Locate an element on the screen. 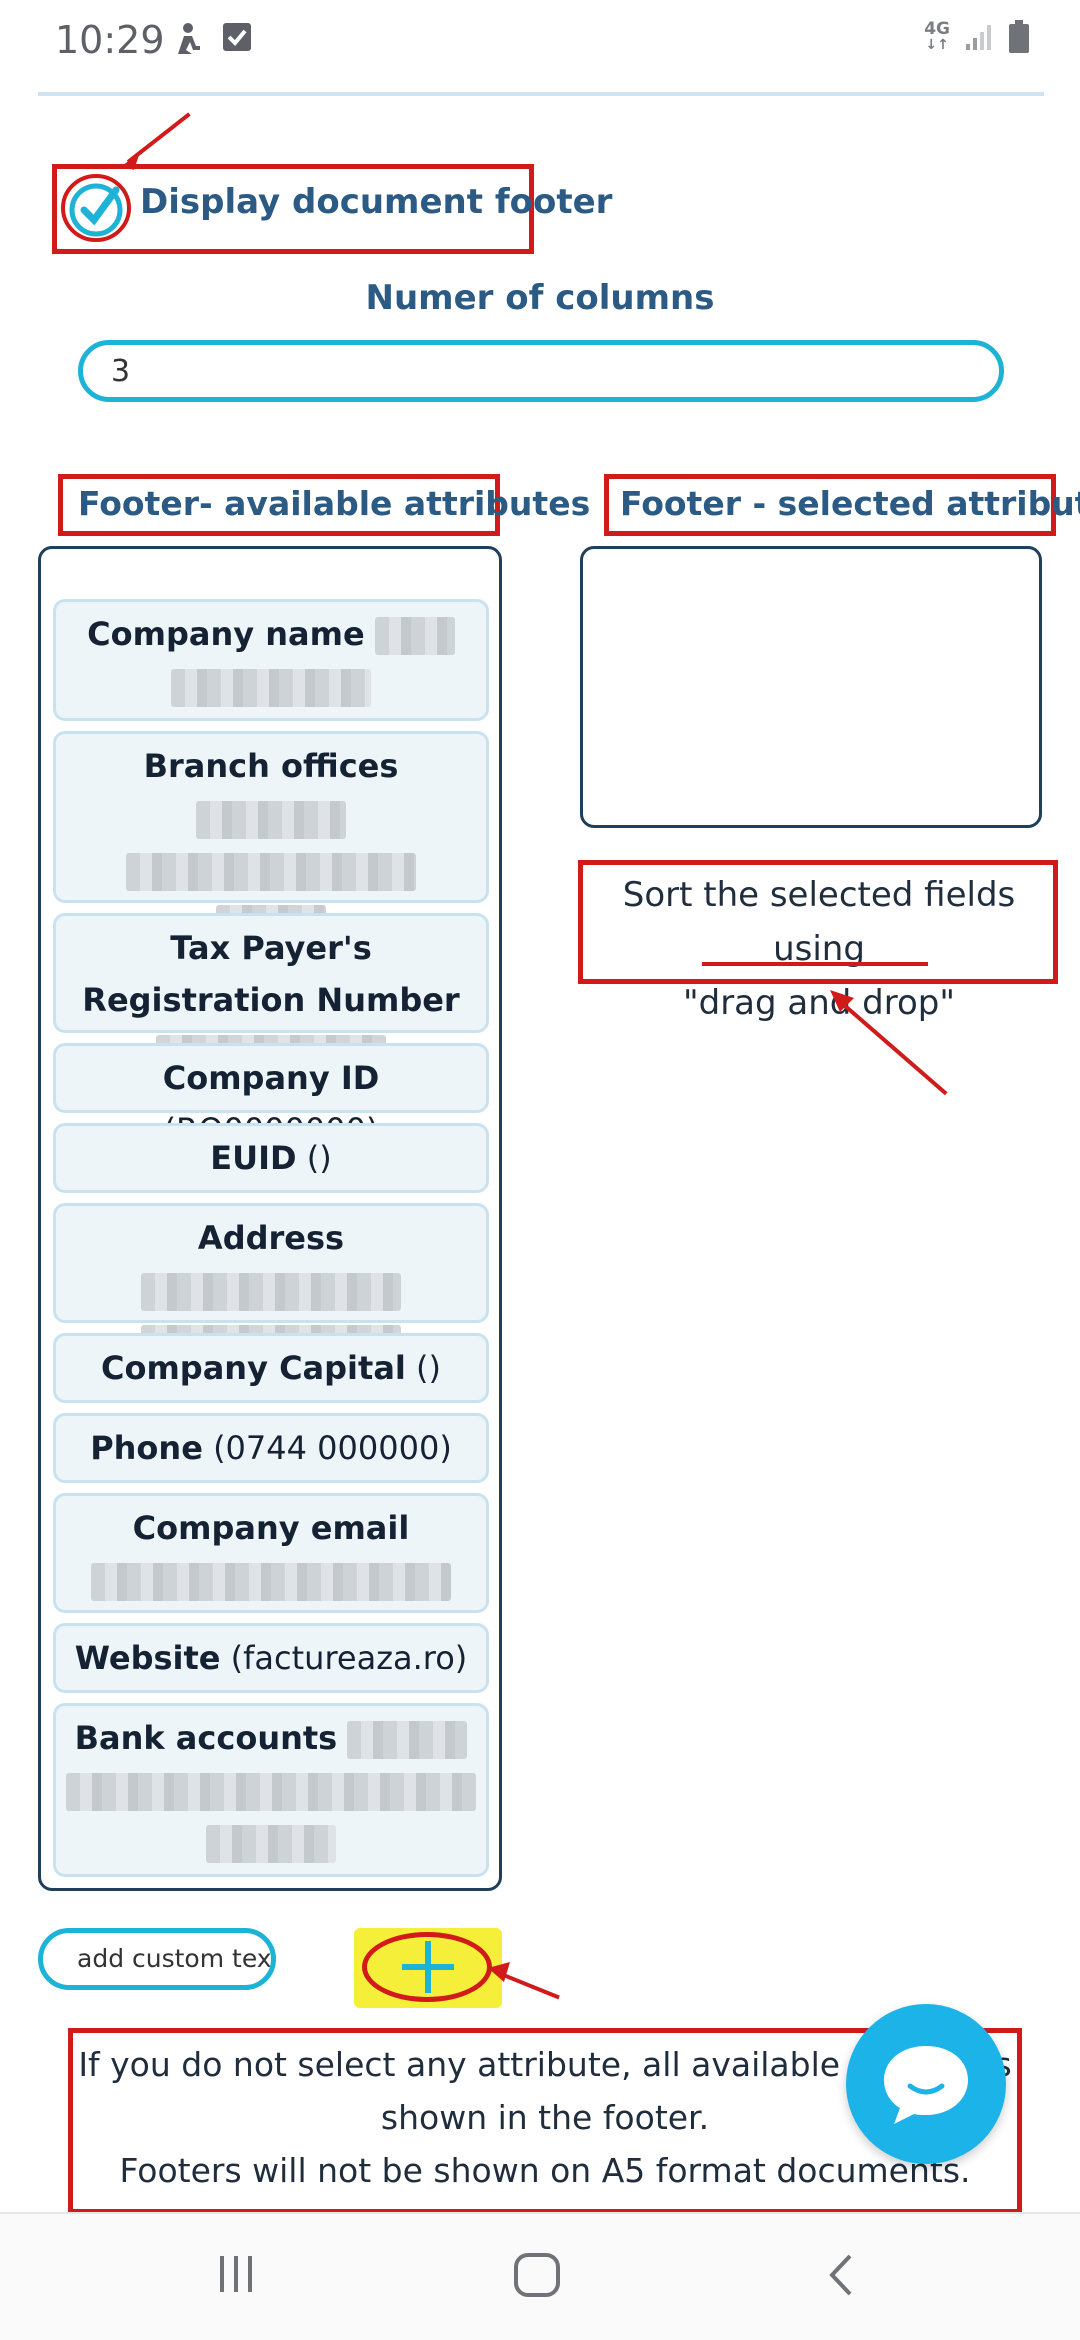 This screenshot has height=2340, width=1080. footer-toggle-label: Display document footer is located at coordinates (376, 202).